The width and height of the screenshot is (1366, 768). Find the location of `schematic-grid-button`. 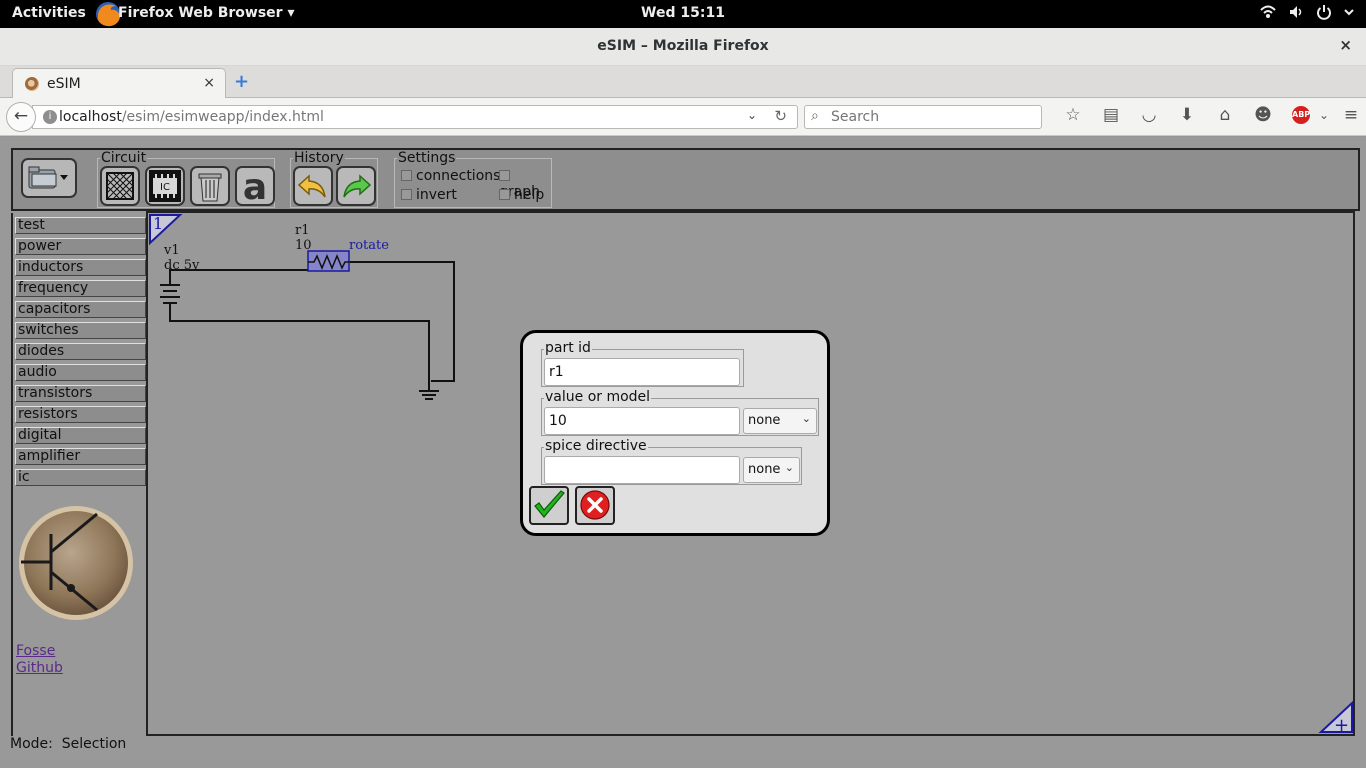

schematic-grid-button is located at coordinates (120, 186).